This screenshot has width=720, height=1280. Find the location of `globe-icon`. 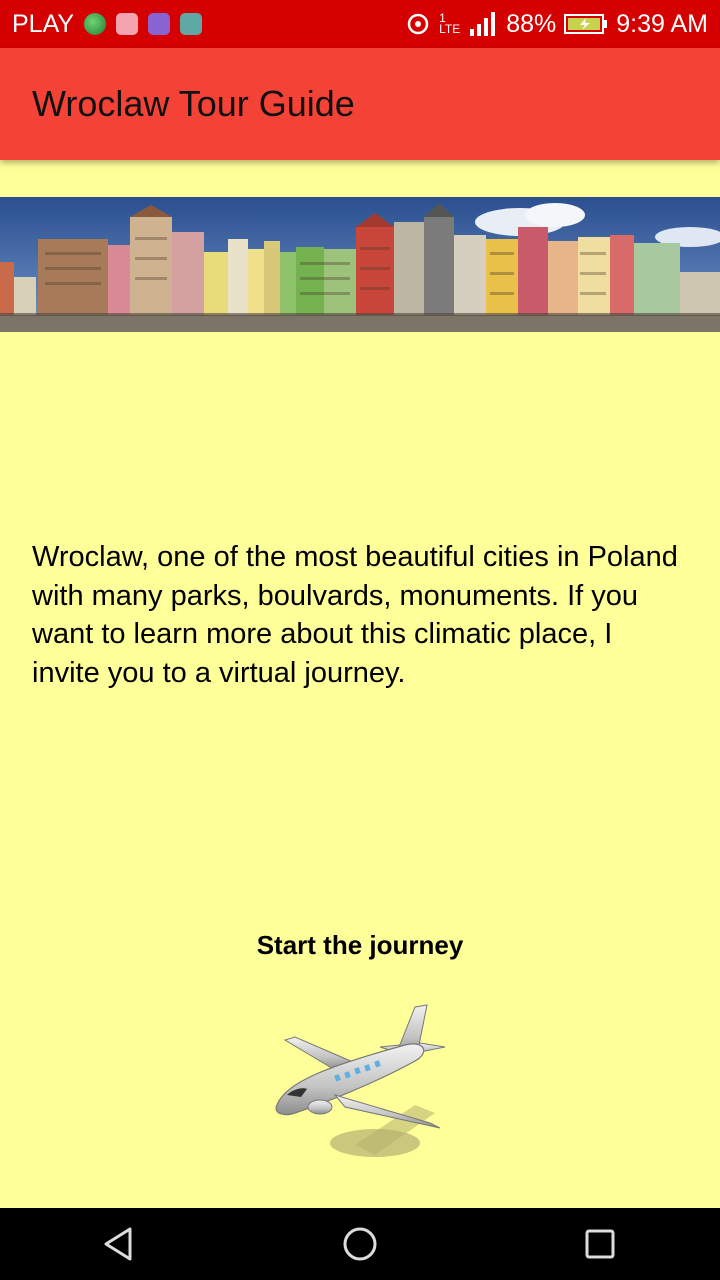

globe-icon is located at coordinates (95, 24).